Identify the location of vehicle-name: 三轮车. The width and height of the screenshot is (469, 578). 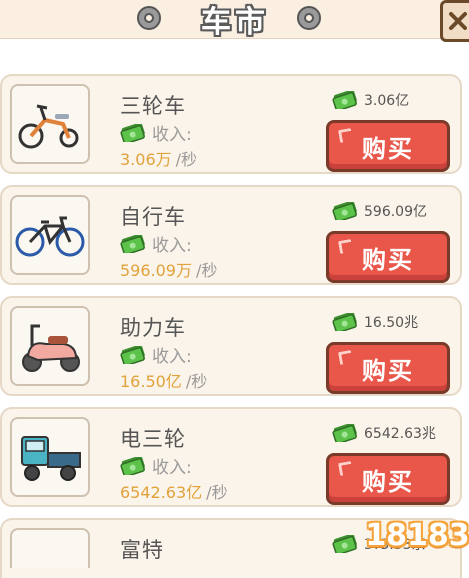
(153, 106).